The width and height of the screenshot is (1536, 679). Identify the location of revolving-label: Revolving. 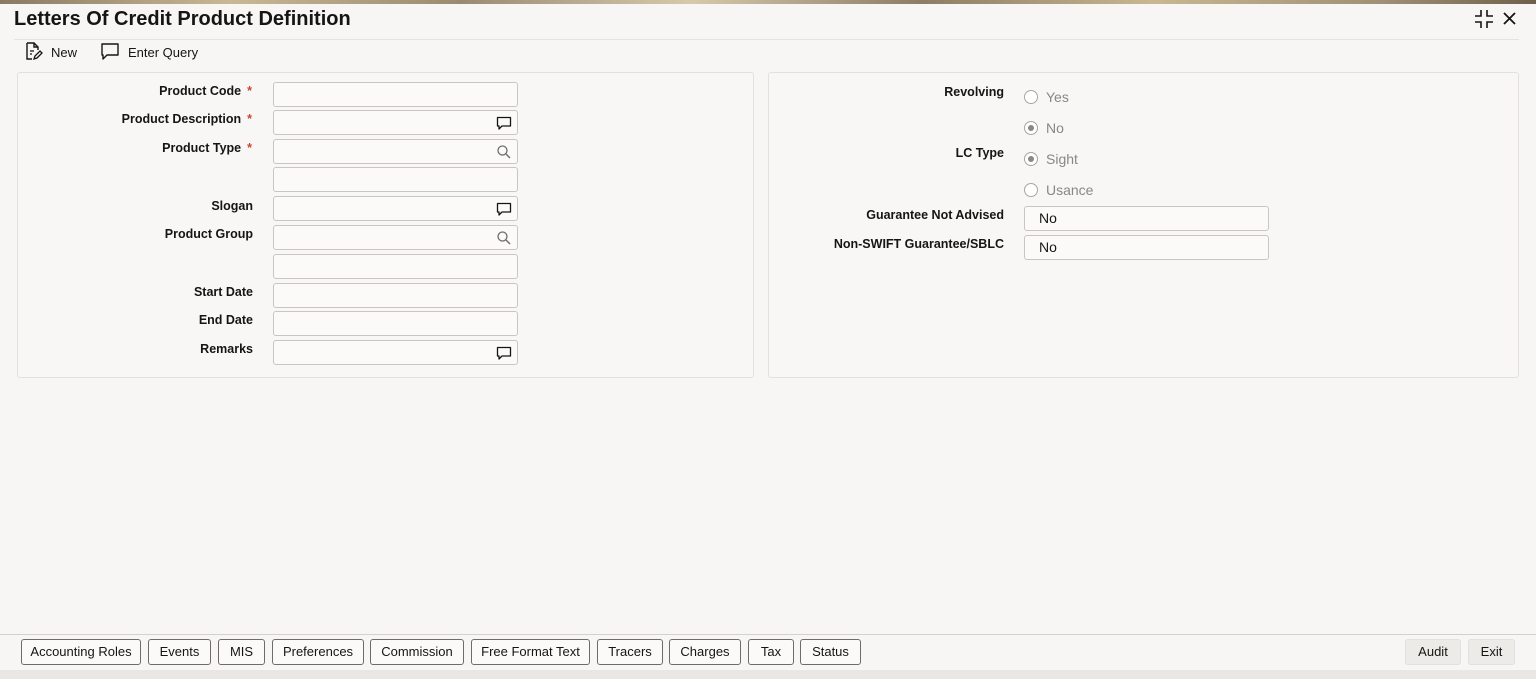
(974, 92).